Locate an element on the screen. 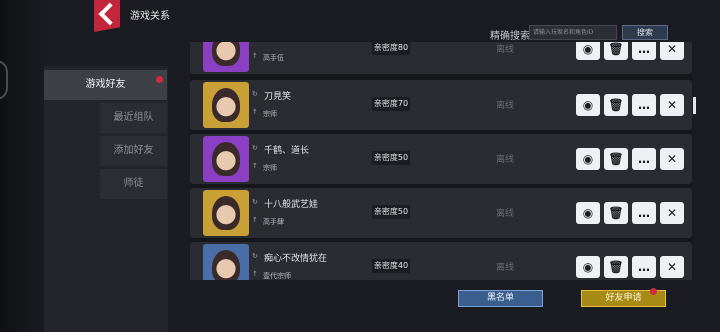 Image resolution: width=720 pixels, height=332 pixels. intimacy-badge: 亲密度70 is located at coordinates (391, 104).